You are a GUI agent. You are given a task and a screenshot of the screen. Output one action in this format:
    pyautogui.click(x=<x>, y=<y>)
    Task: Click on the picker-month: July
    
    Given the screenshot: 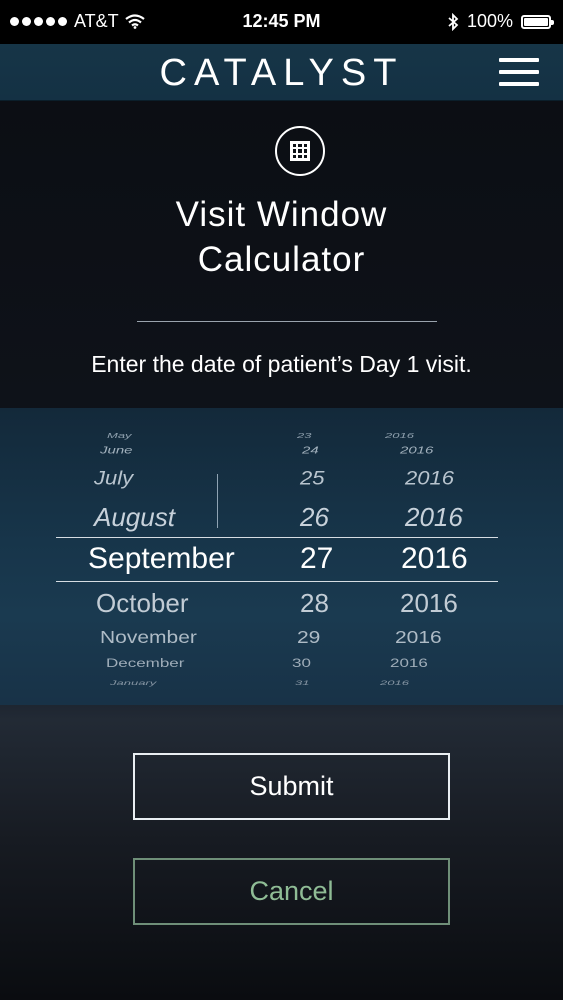 What is the action you would take?
    pyautogui.click(x=113, y=478)
    